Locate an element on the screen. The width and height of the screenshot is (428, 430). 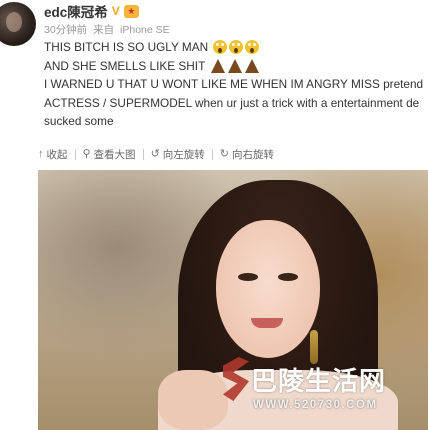
username-link: edc陳冠希 is located at coordinates (76, 11).